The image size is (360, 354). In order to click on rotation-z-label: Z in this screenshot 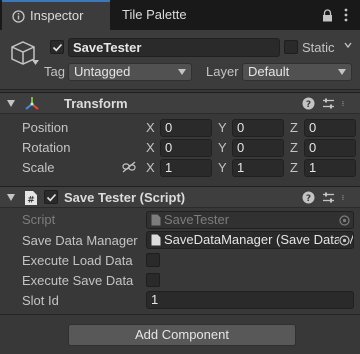, I will do `click(294, 147)`.